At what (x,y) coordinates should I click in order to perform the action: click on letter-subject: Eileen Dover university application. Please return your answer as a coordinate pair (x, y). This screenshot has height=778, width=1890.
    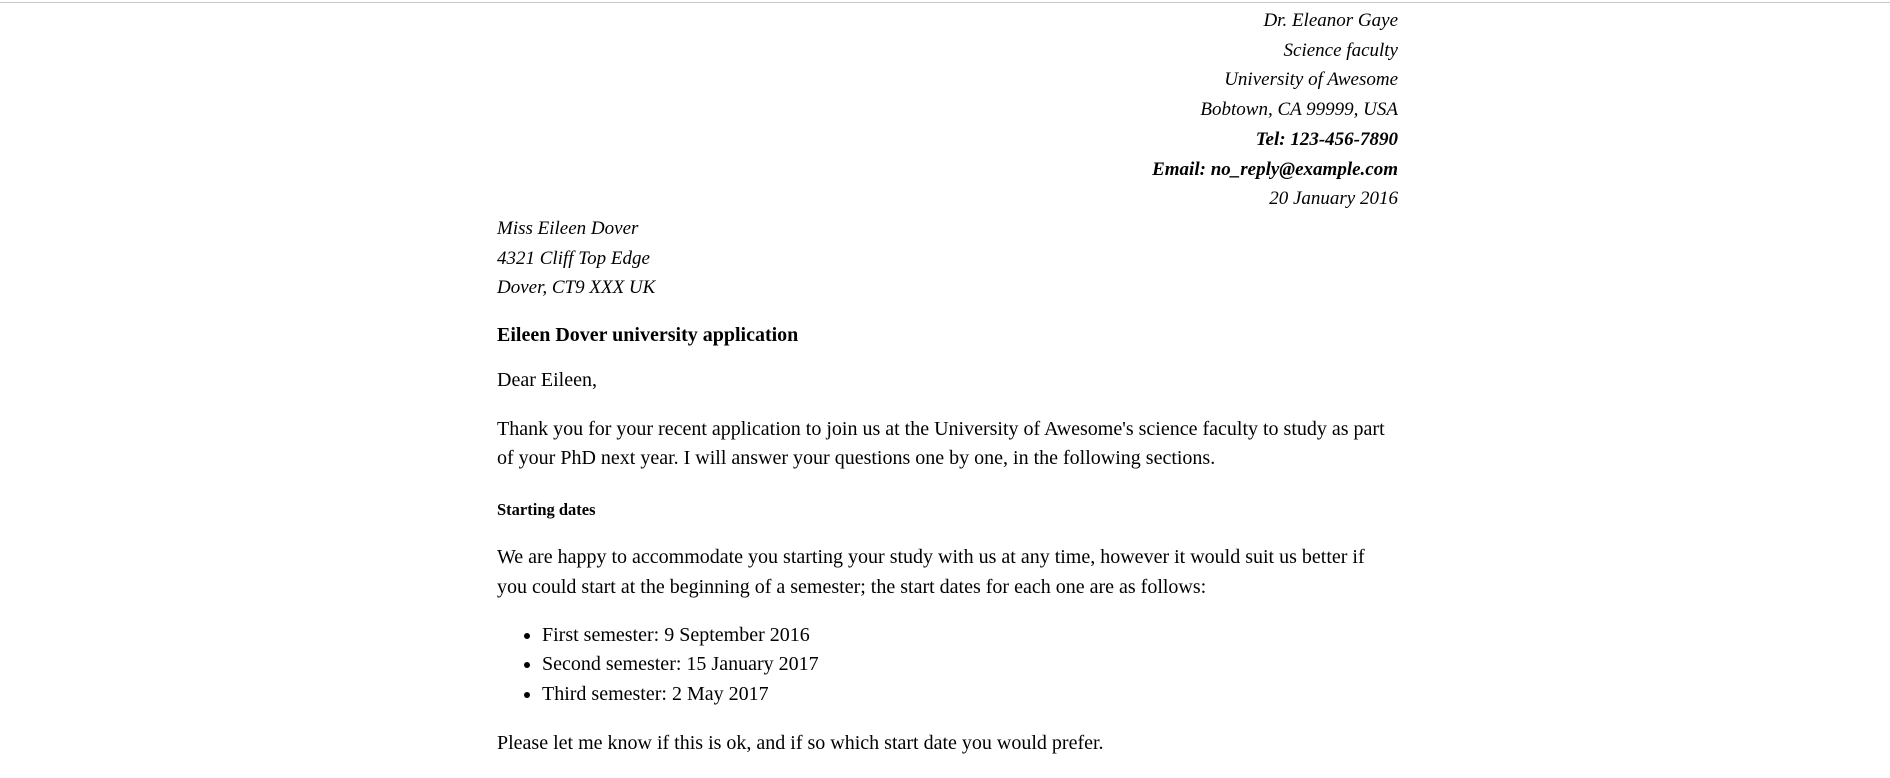
    Looking at the image, I should click on (648, 335).